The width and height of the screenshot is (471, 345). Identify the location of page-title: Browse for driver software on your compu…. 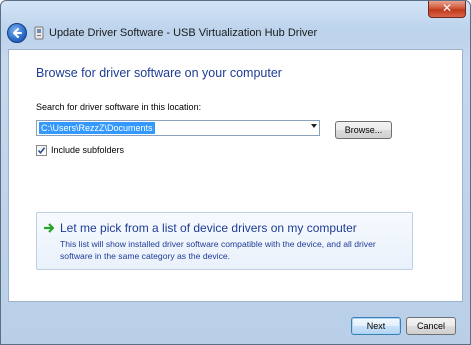
(159, 73).